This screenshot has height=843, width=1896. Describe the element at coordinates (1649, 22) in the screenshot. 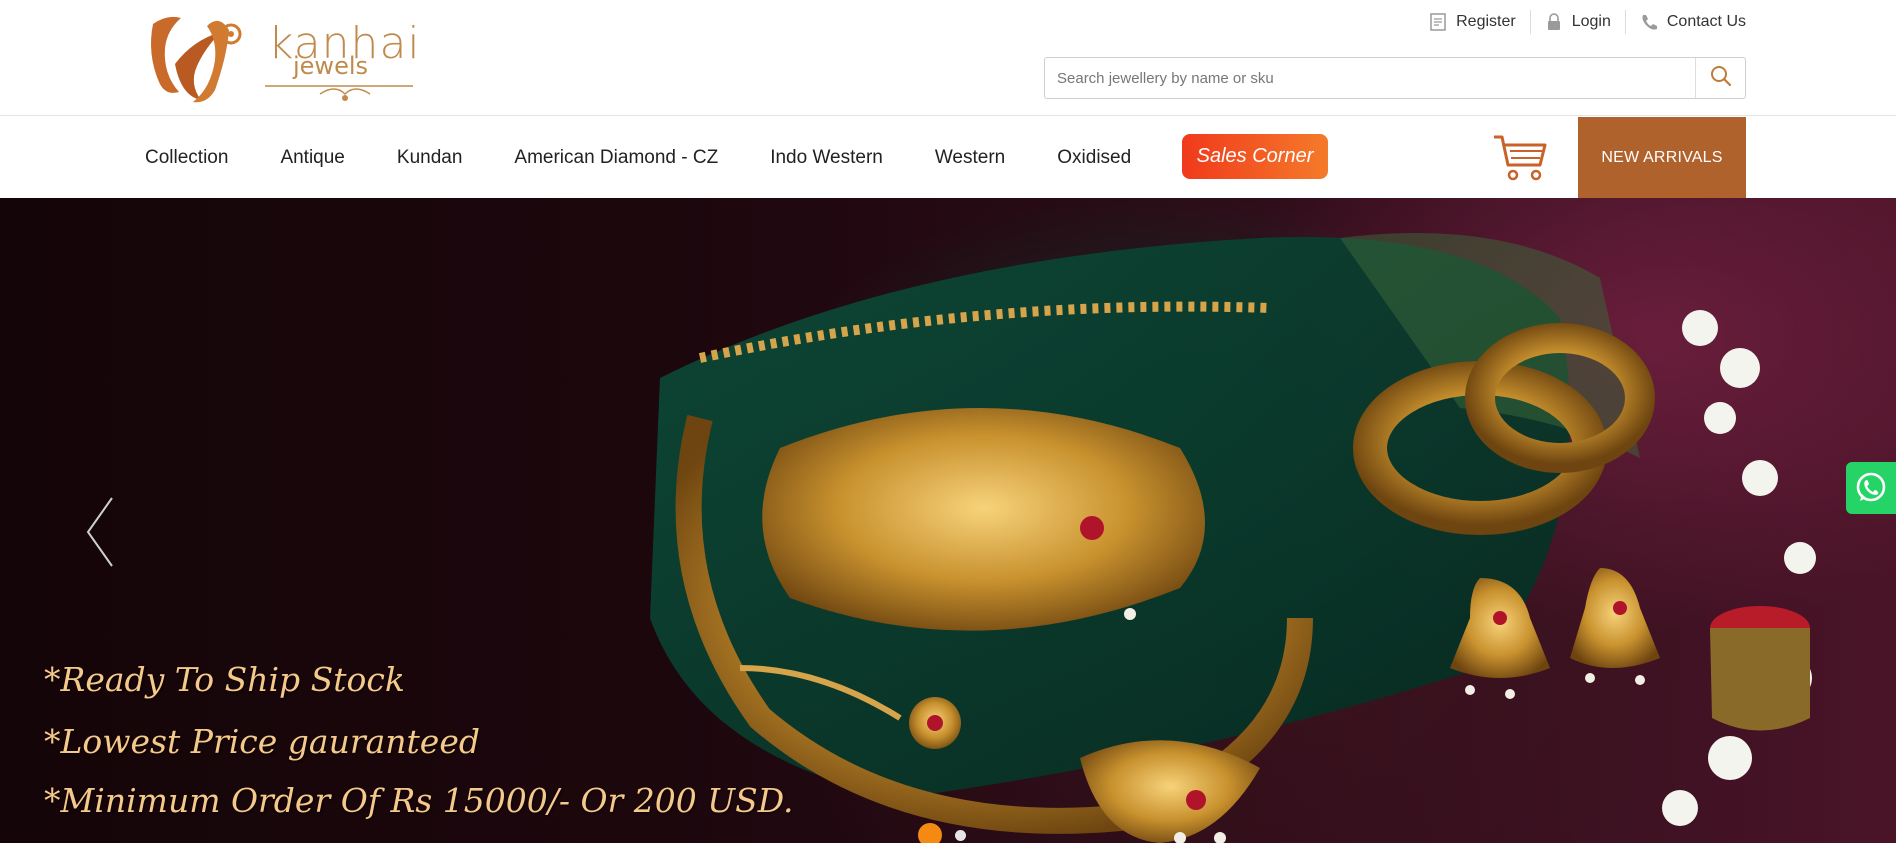

I see `phone-icon` at that location.